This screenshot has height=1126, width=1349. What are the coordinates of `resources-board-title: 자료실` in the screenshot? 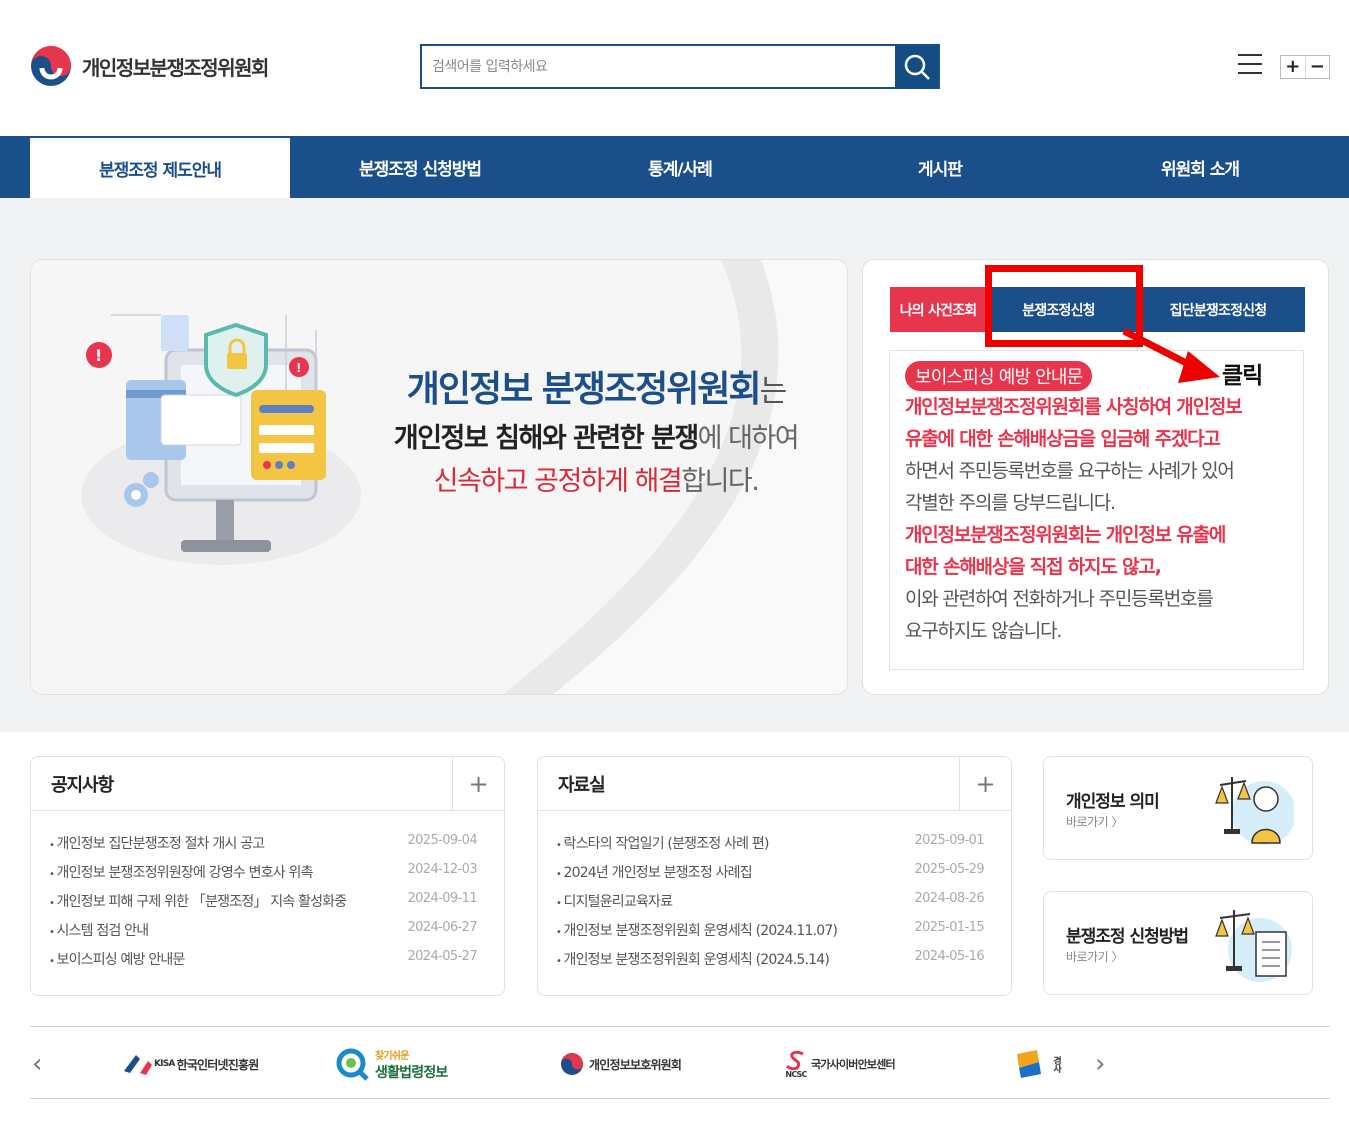 It's located at (582, 785).